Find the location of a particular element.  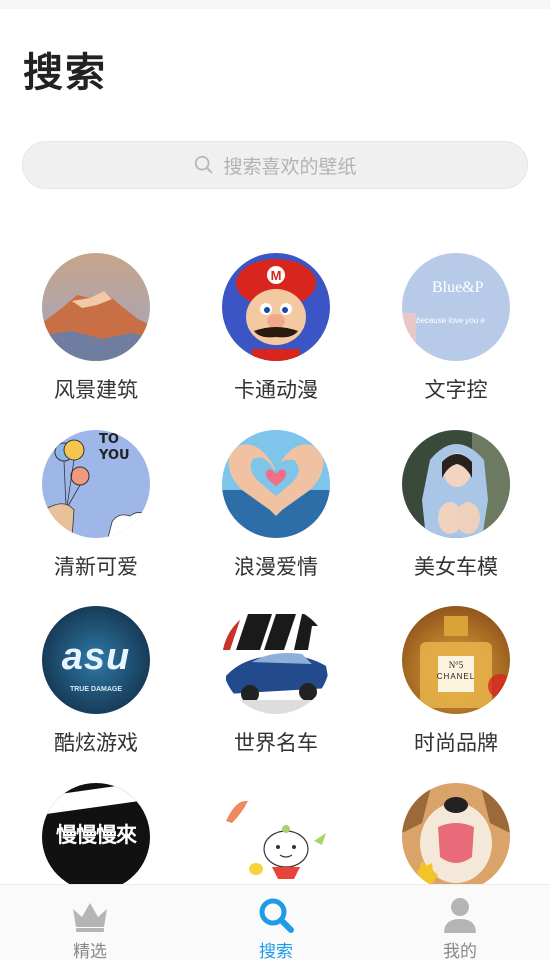

category-cartoon: M 卡通动漫 is located at coordinates (276, 329).